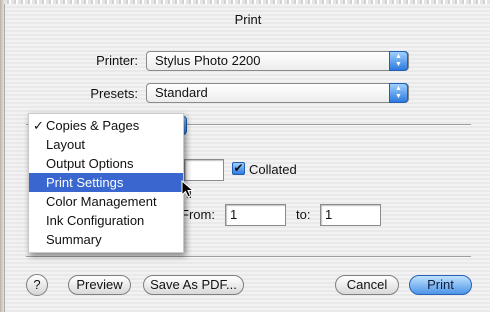 This screenshot has width=490, height=312. What do you see at coordinates (74, 239) in the screenshot?
I see `menu-item-label: Summary` at bounding box center [74, 239].